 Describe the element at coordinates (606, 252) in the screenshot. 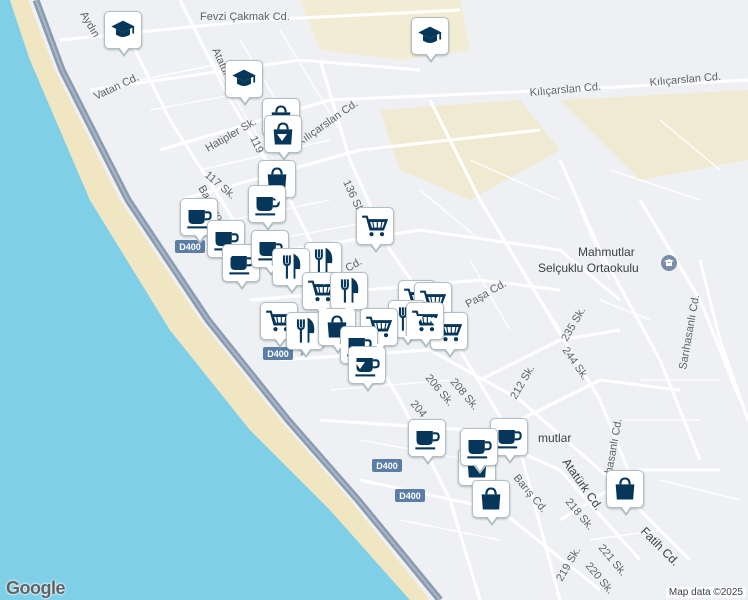

I see `school-label: Mahmutlar` at that location.